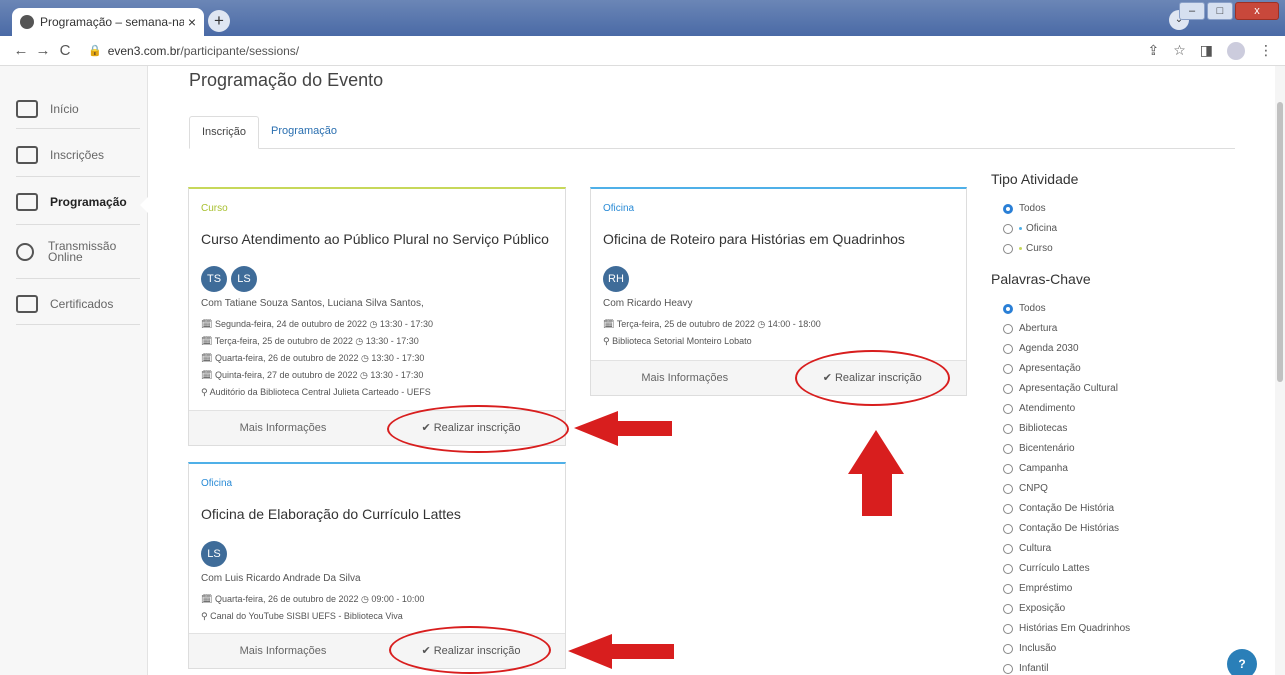  What do you see at coordinates (1043, 468) in the screenshot?
I see `filter-option-label: Campanha` at bounding box center [1043, 468].